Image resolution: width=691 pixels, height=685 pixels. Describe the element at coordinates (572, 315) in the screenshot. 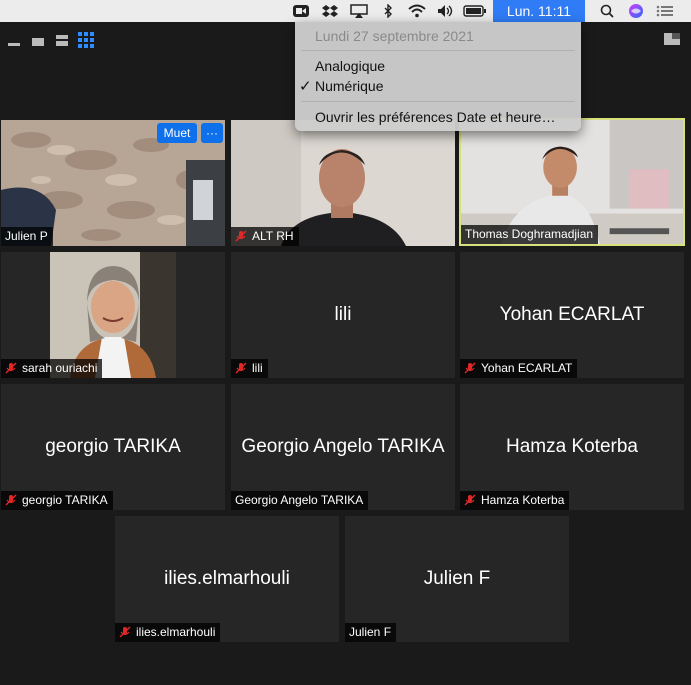

I see `video-tile-yohan-ecarlat: Yohan ECARLAT Yohan ECARLAT` at that location.